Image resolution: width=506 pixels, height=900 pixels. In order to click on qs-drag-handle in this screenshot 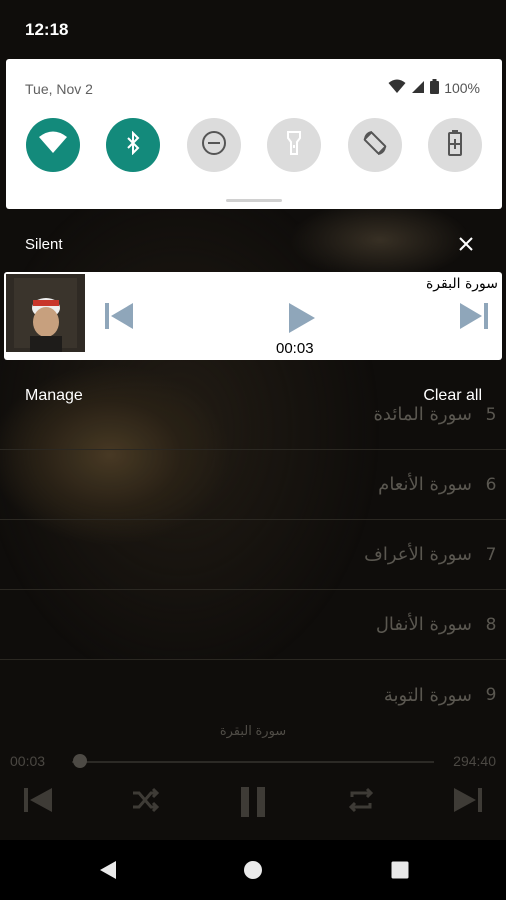, I will do `click(254, 200)`.